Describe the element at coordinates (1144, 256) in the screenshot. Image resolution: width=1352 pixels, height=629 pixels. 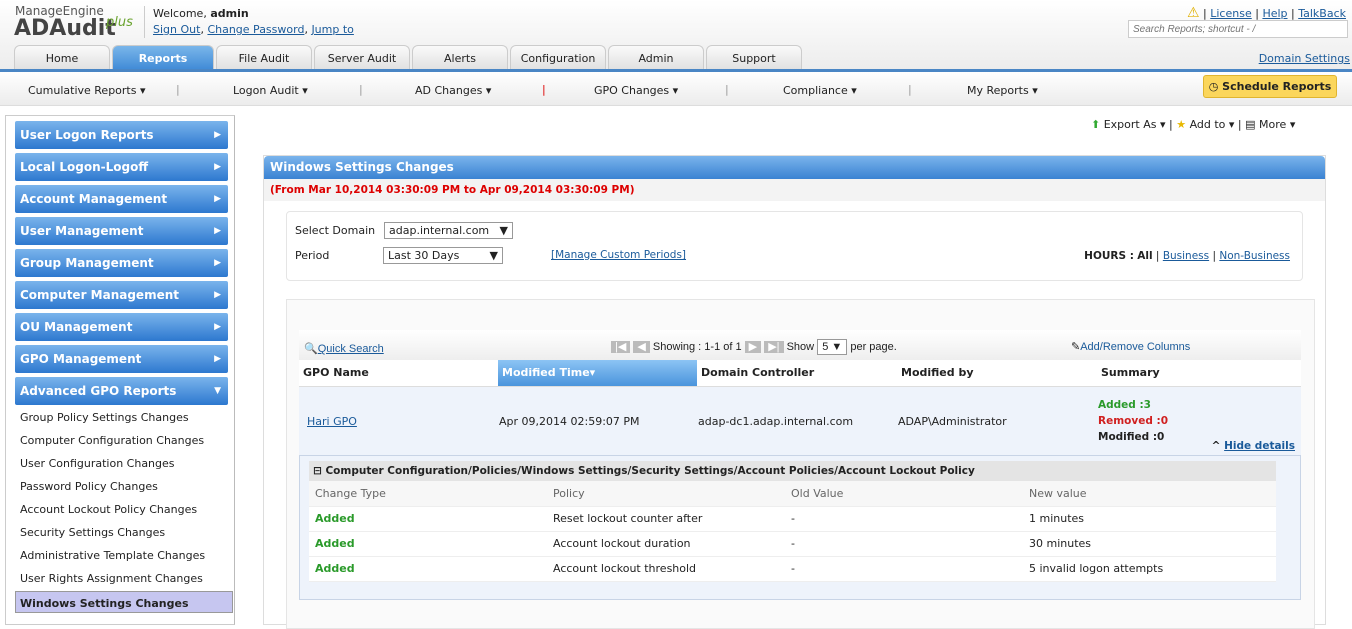
I see `hours-all: All` at that location.